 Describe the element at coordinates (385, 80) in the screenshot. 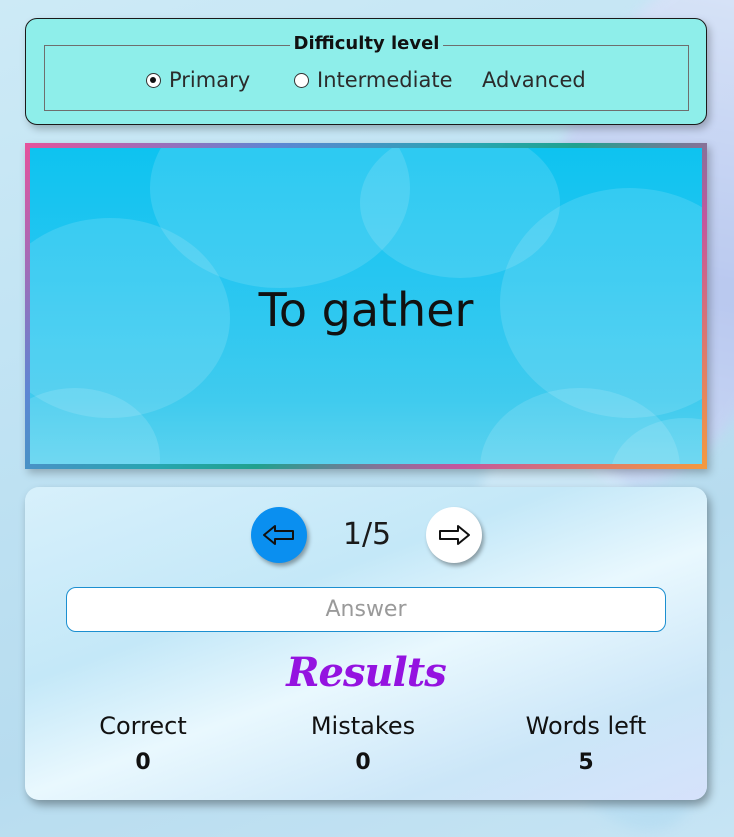

I see `intermediate-label: Intermediate` at that location.